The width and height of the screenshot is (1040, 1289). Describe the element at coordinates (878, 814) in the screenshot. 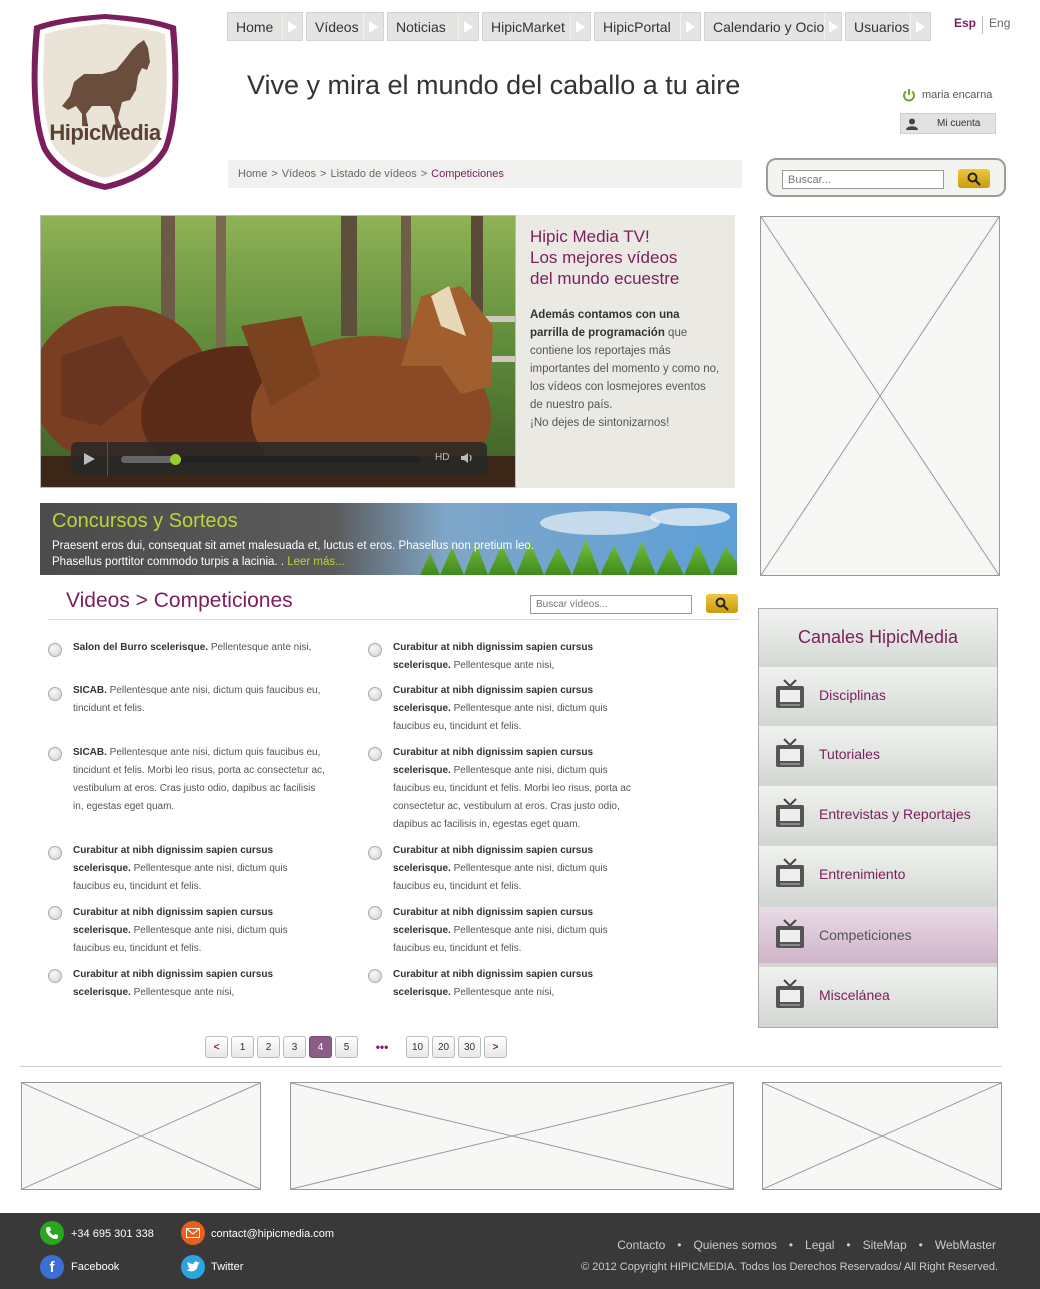

I see `channel-entrevistas: Entrevistas y Reportajes` at that location.